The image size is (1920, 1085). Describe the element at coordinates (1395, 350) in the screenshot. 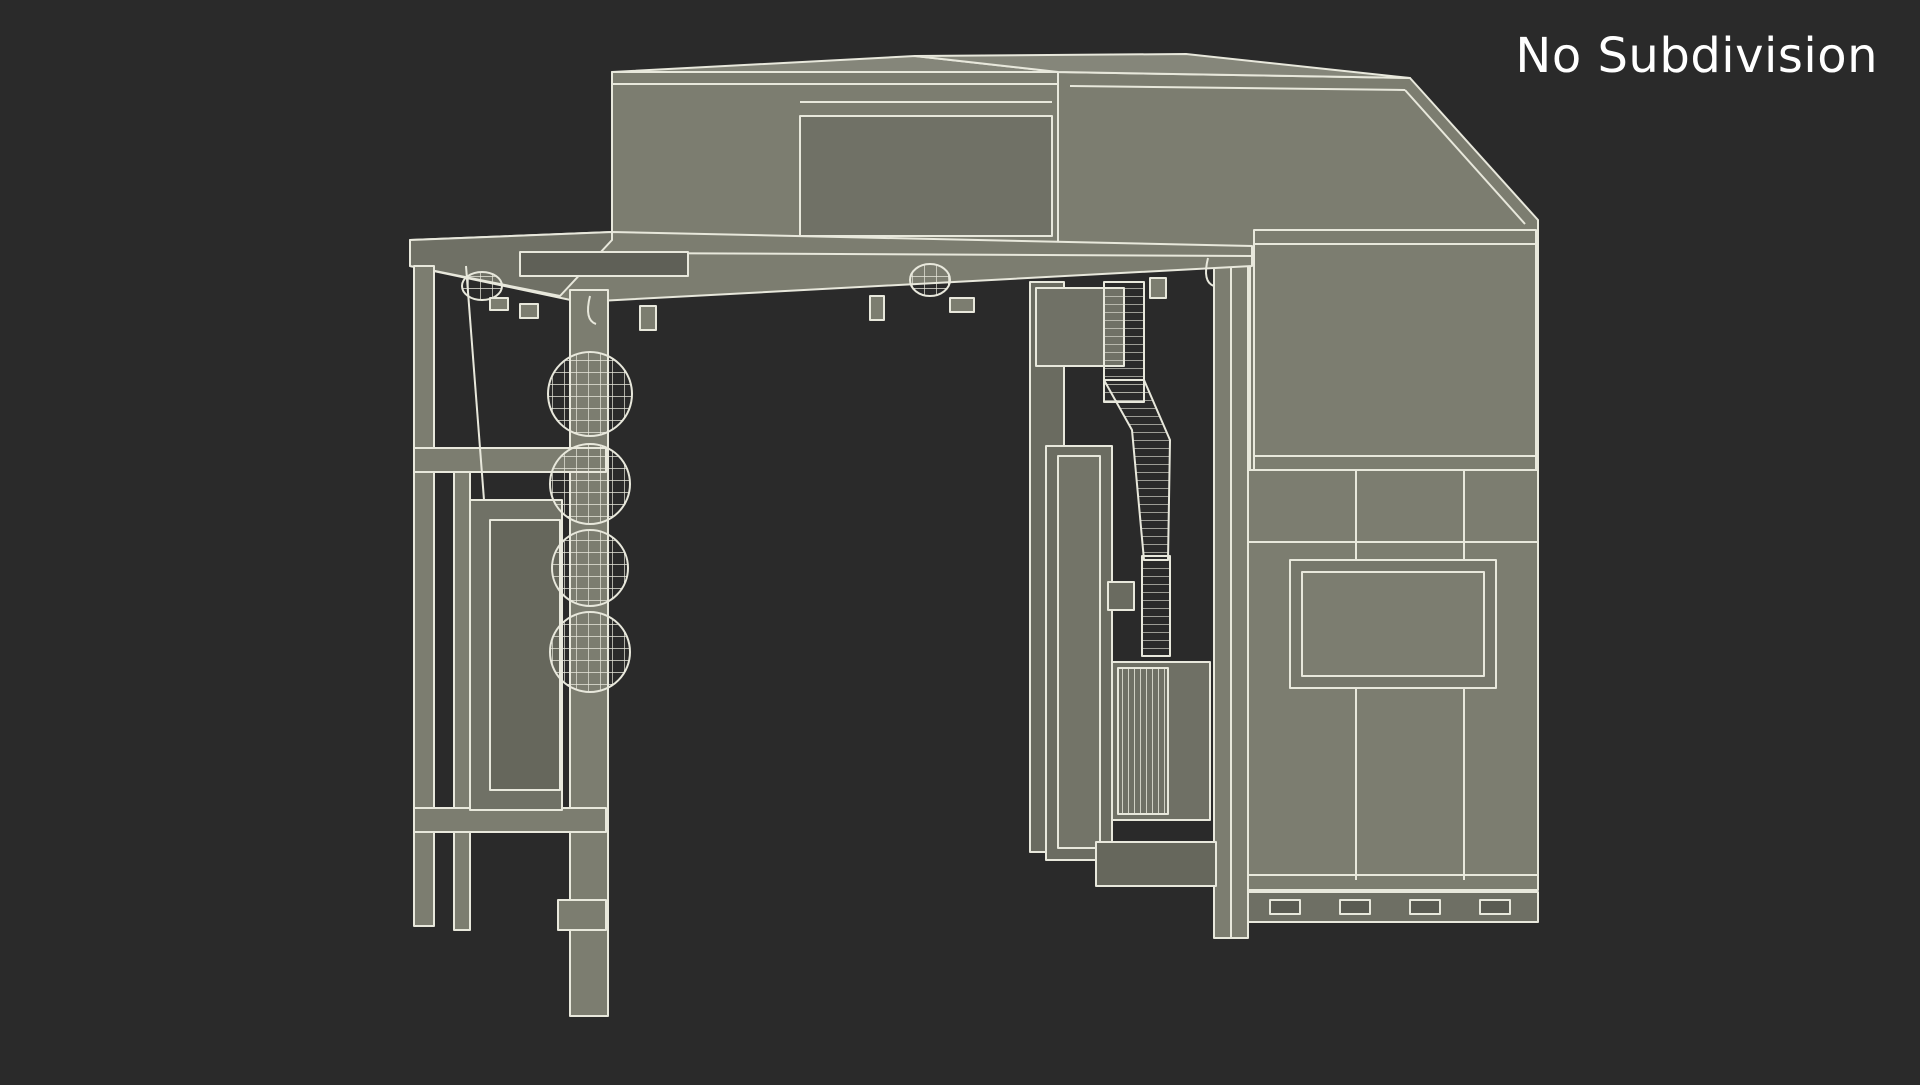

I see `cabinet-upper-panel` at that location.